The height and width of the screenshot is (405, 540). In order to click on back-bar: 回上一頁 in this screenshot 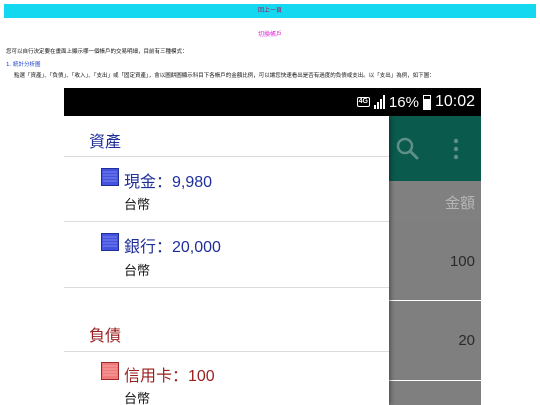, I will do `click(270, 11)`.